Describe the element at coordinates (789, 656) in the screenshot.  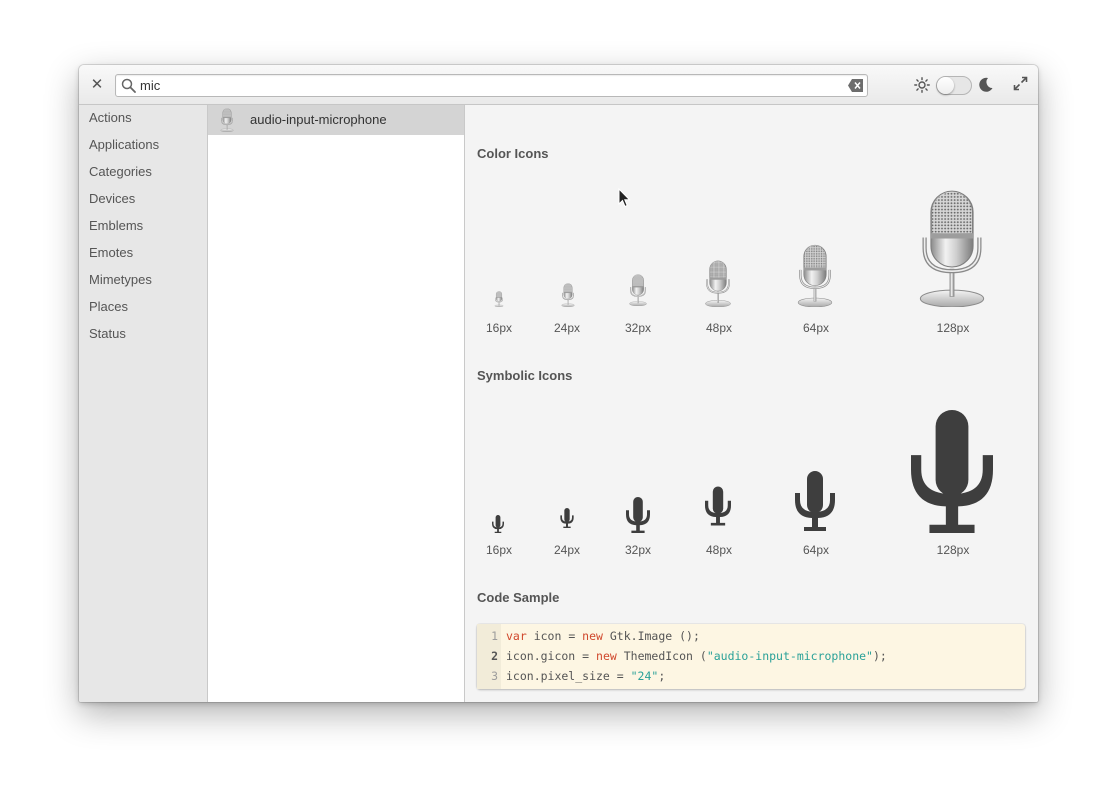
I see `code-string: "audio-input-microphone"` at that location.